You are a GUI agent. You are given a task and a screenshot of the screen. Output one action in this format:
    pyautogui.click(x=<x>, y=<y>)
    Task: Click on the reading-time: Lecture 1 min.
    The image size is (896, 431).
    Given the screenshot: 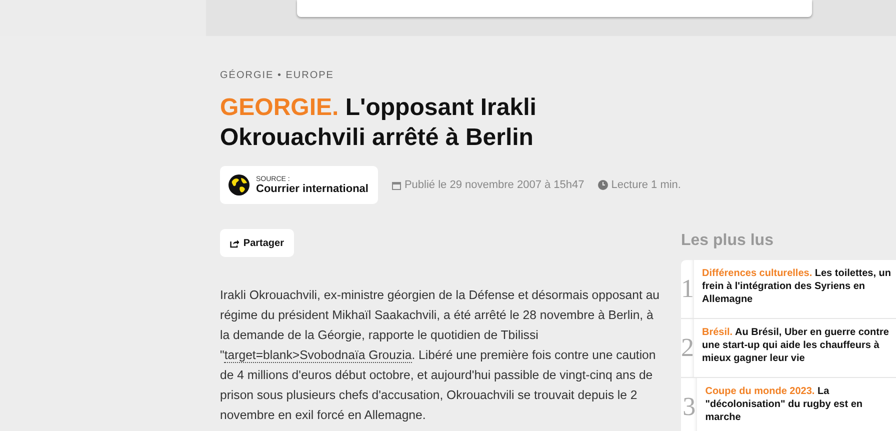 What is the action you would take?
    pyautogui.click(x=646, y=185)
    